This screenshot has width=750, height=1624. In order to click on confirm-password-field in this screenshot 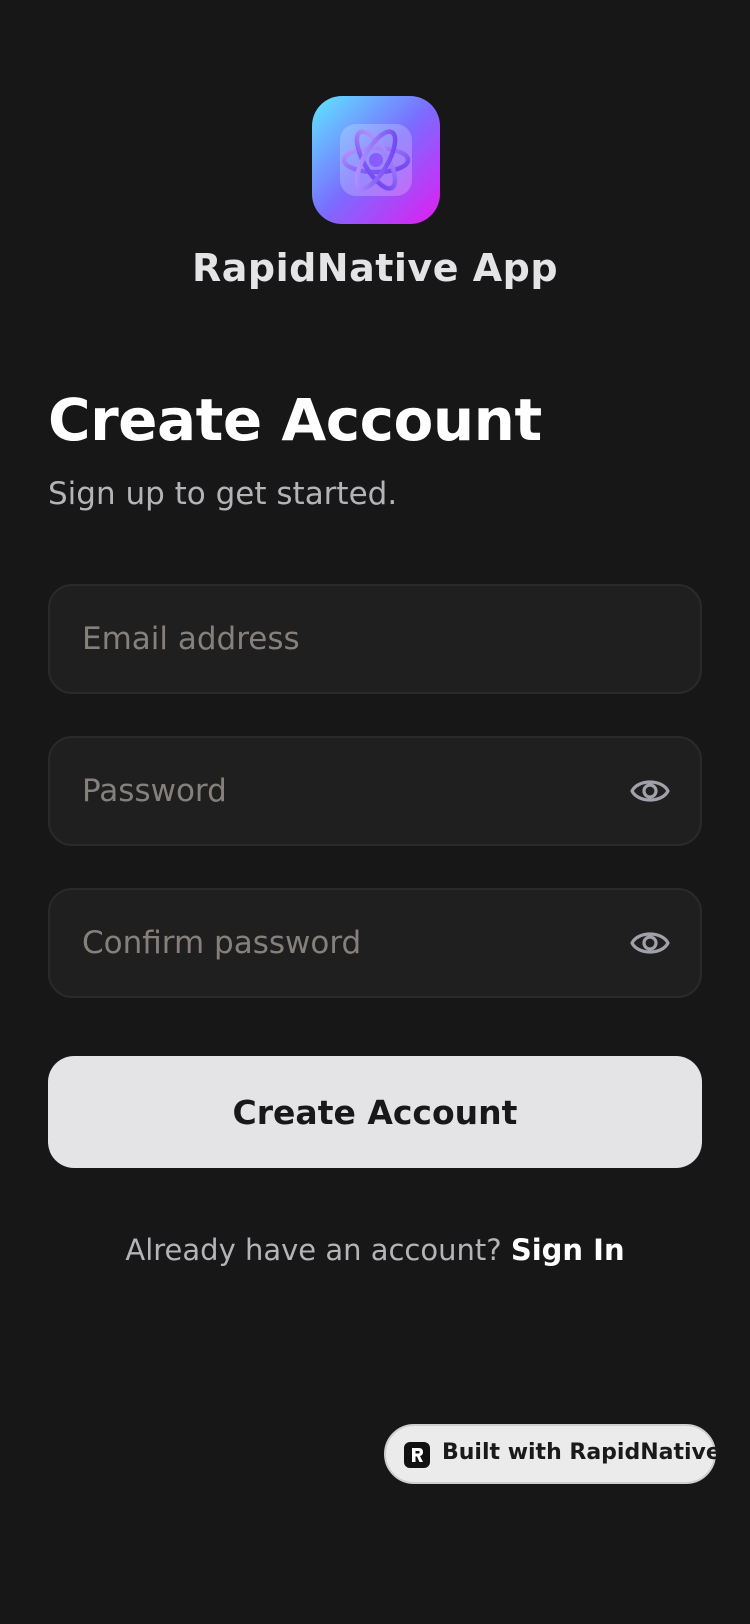, I will do `click(375, 943)`.